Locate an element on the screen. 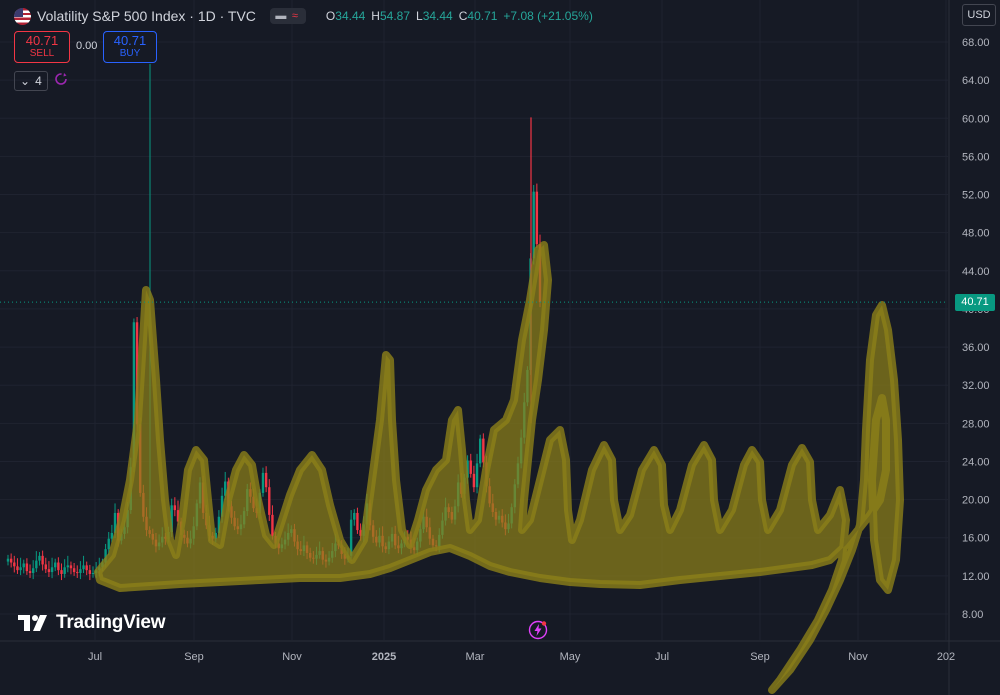 This screenshot has width=1000, height=695. price-axis-label: 8.00 is located at coordinates (972, 615).